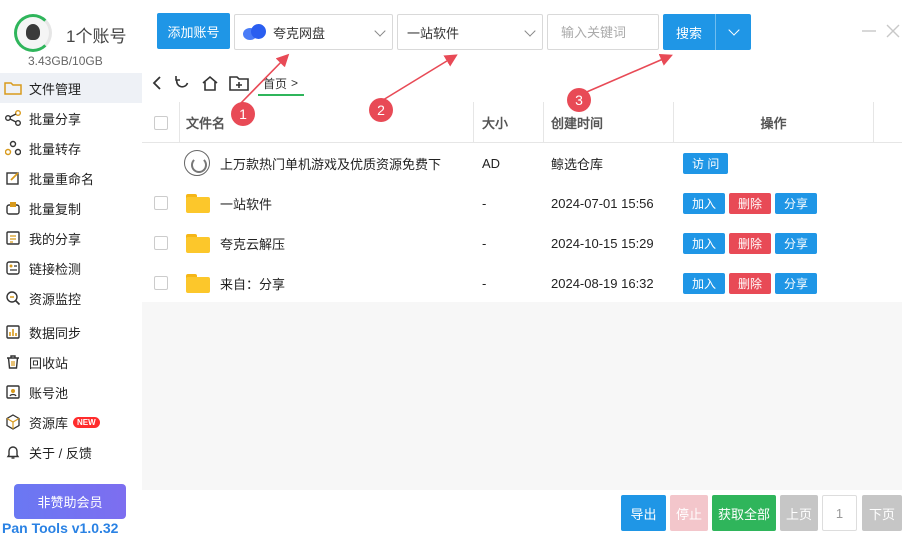  Describe the element at coordinates (882, 513) in the screenshot. I see `next-page-button: 下页` at that location.